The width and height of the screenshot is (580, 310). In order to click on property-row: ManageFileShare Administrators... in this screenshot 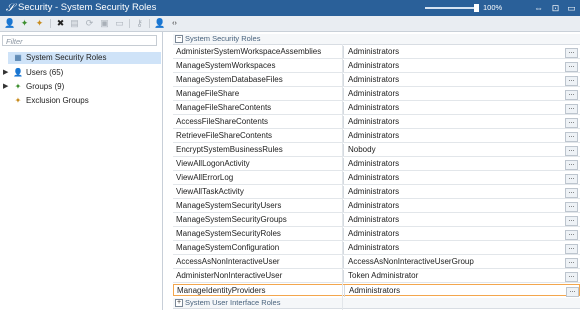, I will do `click(376, 94)`.